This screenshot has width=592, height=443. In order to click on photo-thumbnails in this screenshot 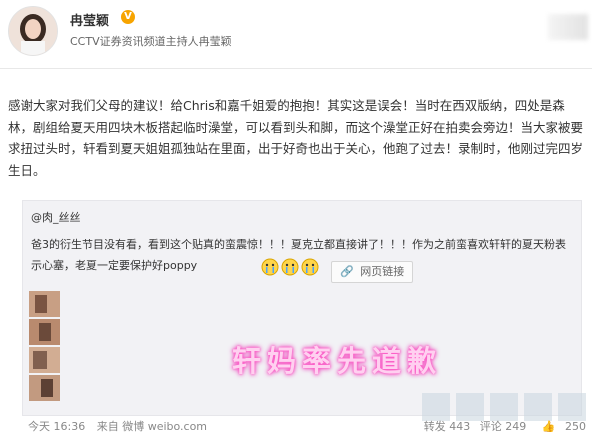, I will do `click(44, 346)`.